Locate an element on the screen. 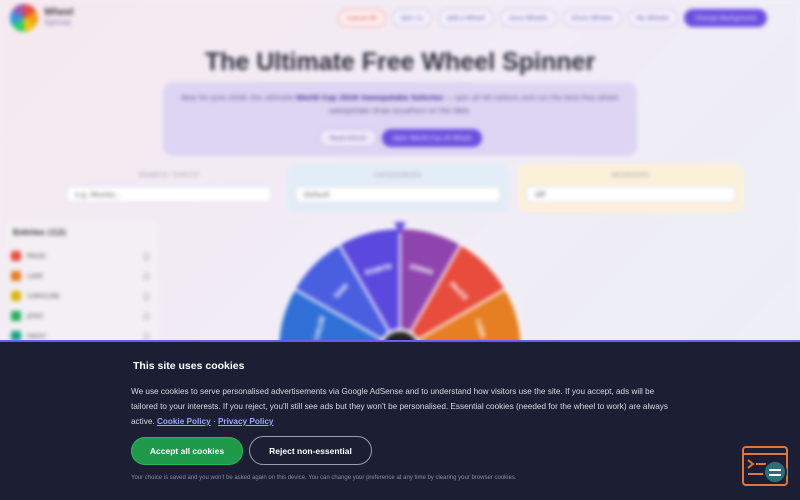 This screenshot has height=500, width=800. nav-button-3: Save Wheels is located at coordinates (528, 18).